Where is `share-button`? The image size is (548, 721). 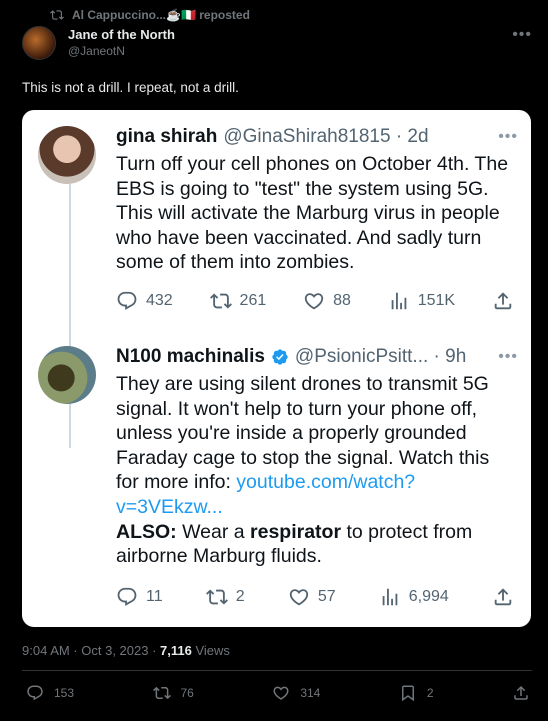 share-button is located at coordinates (521, 693).